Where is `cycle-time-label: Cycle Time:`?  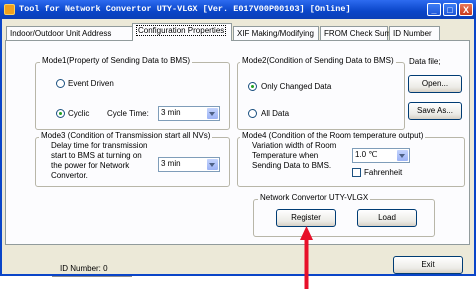
cycle-time-label: Cycle Time: is located at coordinates (128, 113).